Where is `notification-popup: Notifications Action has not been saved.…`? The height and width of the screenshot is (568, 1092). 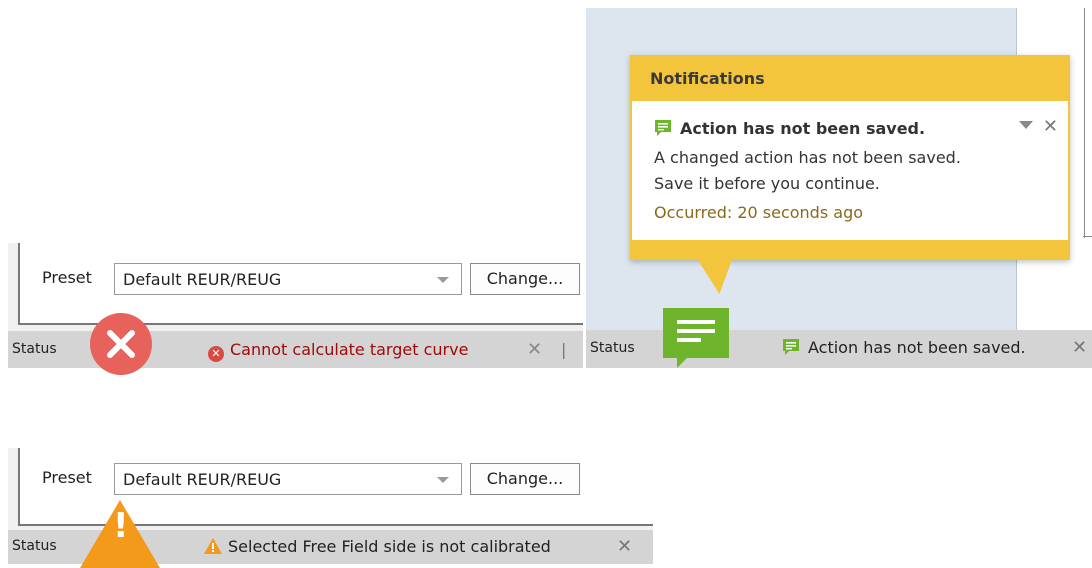
notification-popup: Notifications Action has not been saved.… is located at coordinates (850, 157).